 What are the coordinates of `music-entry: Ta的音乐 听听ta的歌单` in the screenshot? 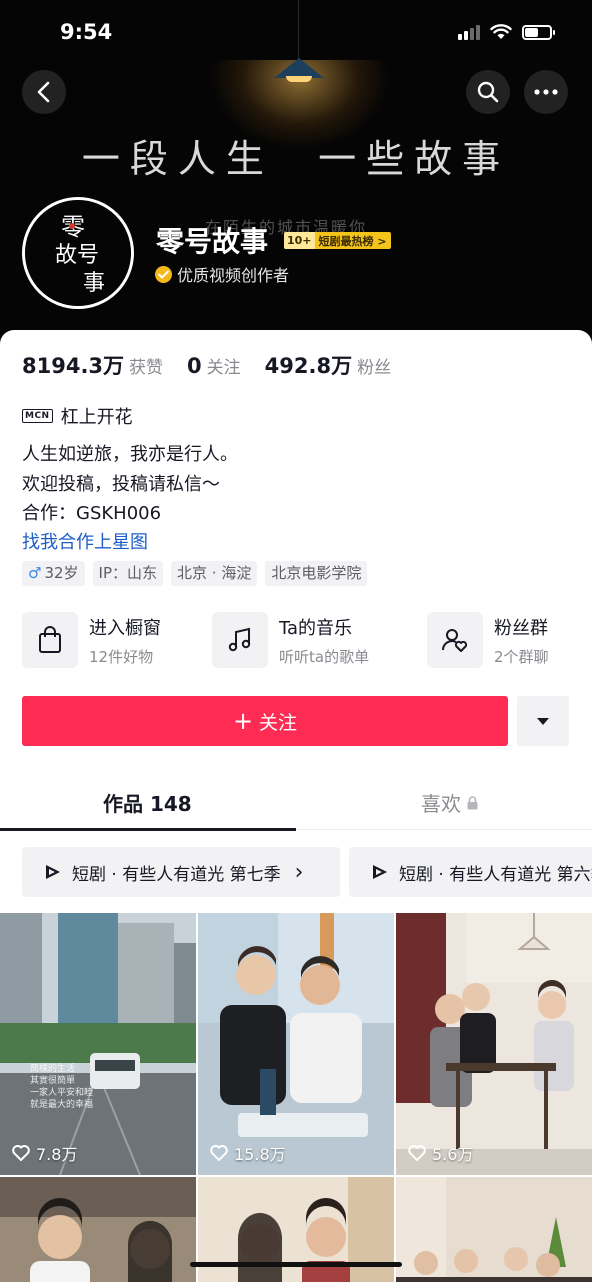 It's located at (290, 640).